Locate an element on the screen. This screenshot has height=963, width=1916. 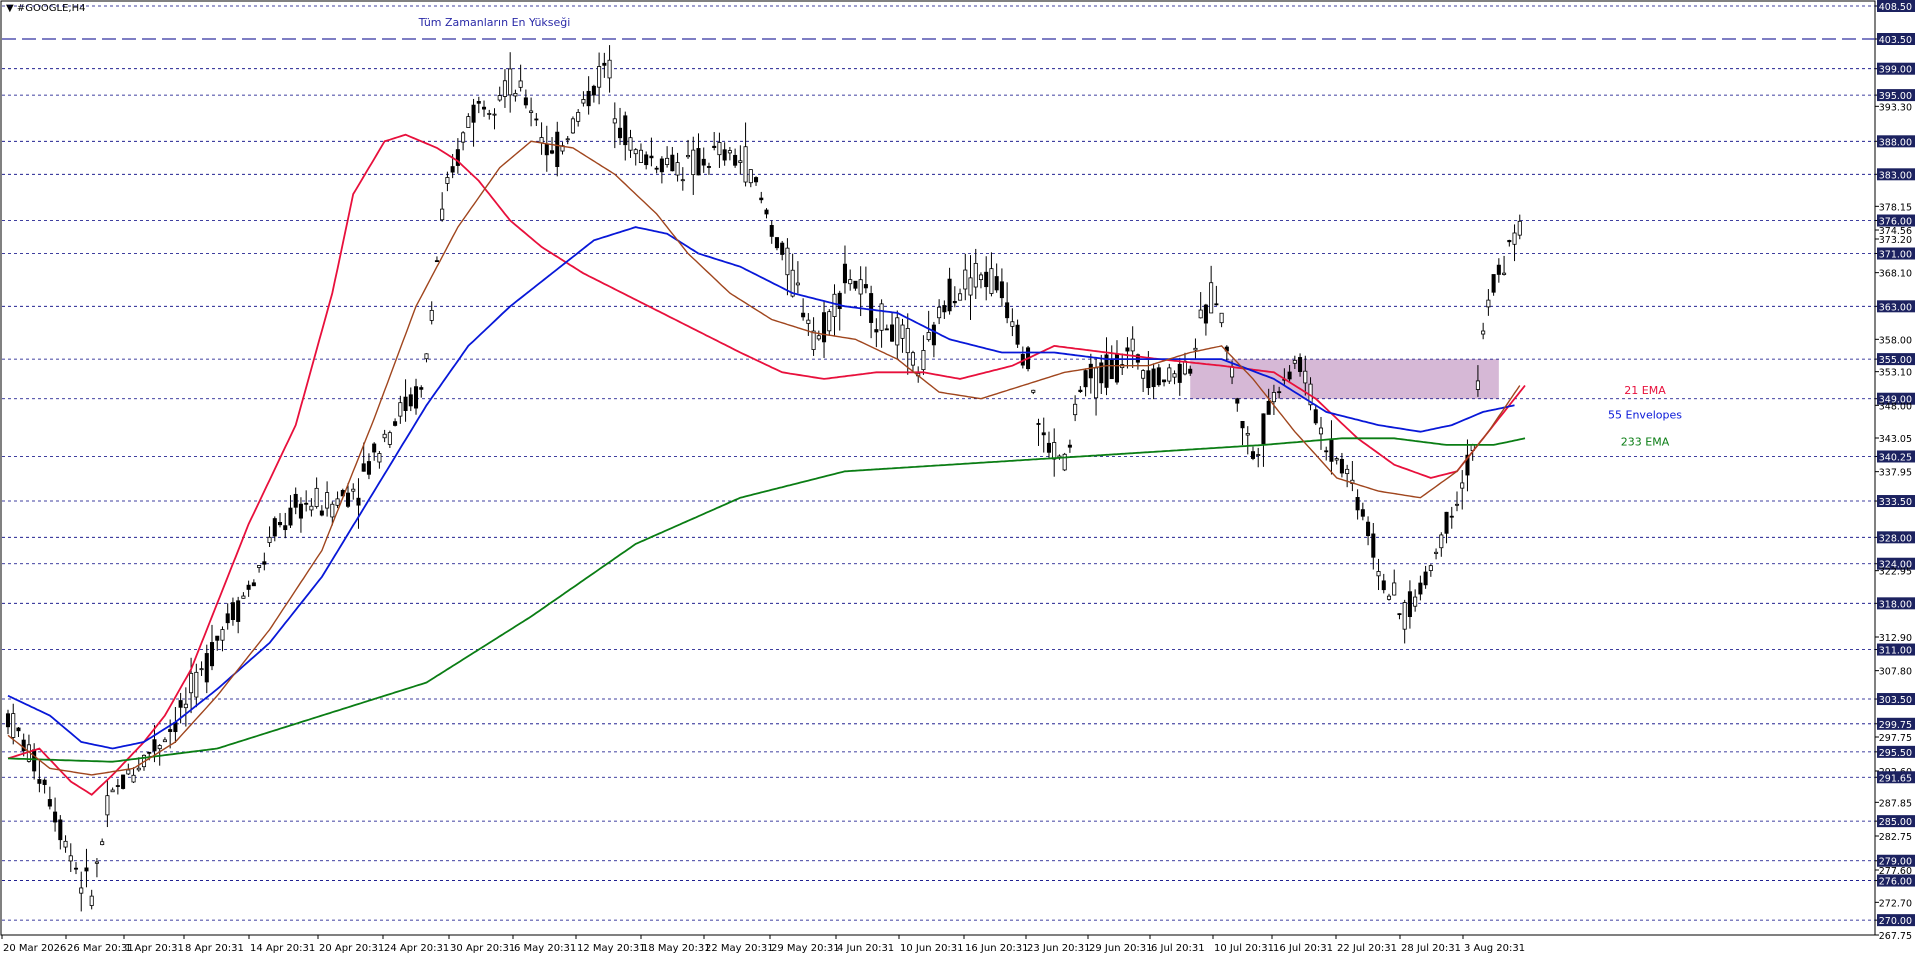
y-tick-label: 340.25 is located at coordinates (1895, 457).